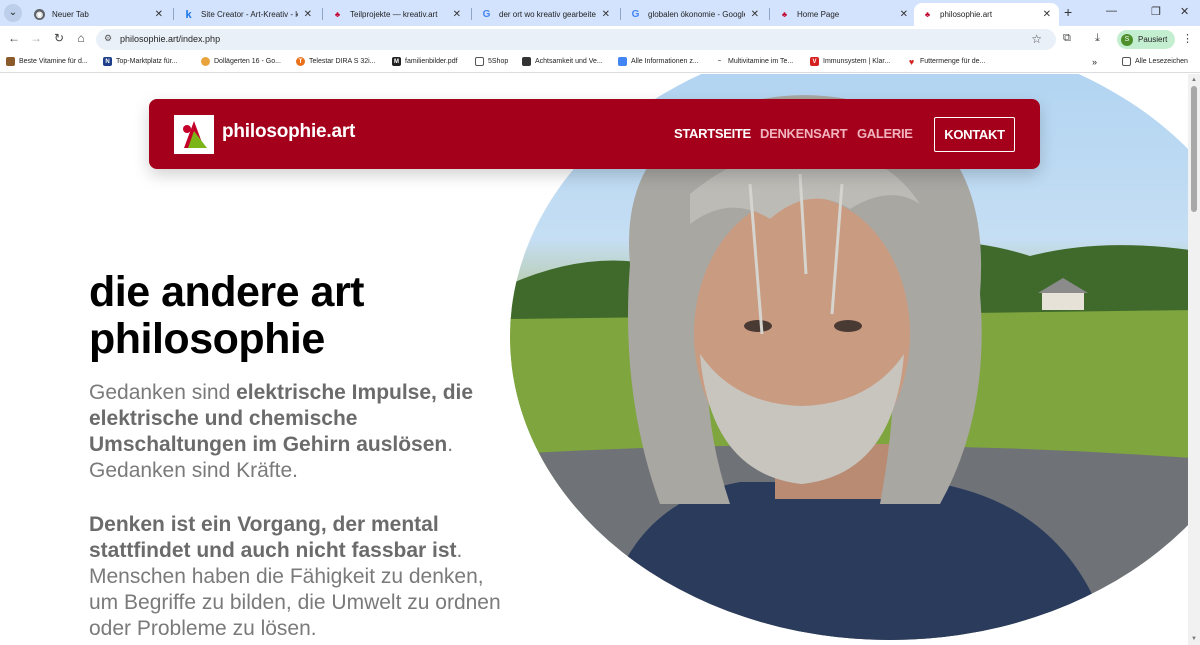  I want to click on page-scrollbar: ▲ ▼, so click(1194, 359).